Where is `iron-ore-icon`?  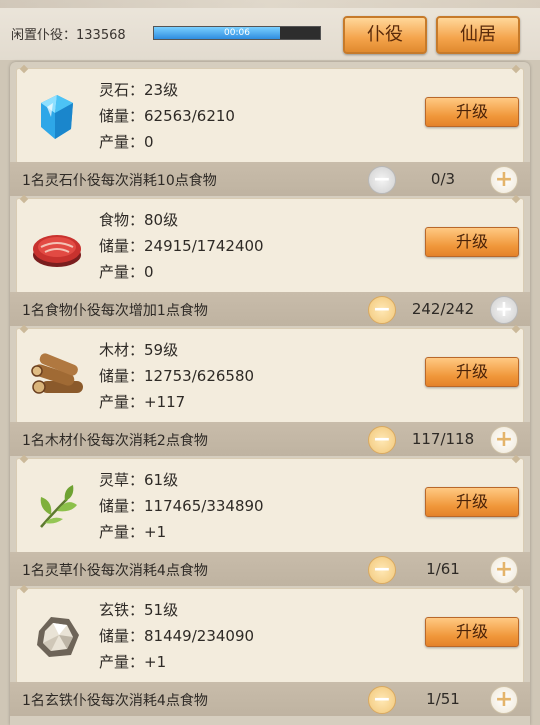 iron-ore-icon is located at coordinates (57, 637).